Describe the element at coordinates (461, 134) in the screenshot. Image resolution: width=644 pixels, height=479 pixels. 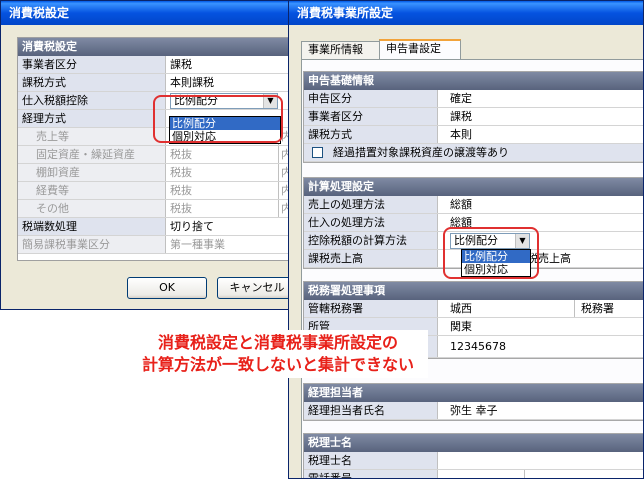
I see `field-value: 本則` at that location.